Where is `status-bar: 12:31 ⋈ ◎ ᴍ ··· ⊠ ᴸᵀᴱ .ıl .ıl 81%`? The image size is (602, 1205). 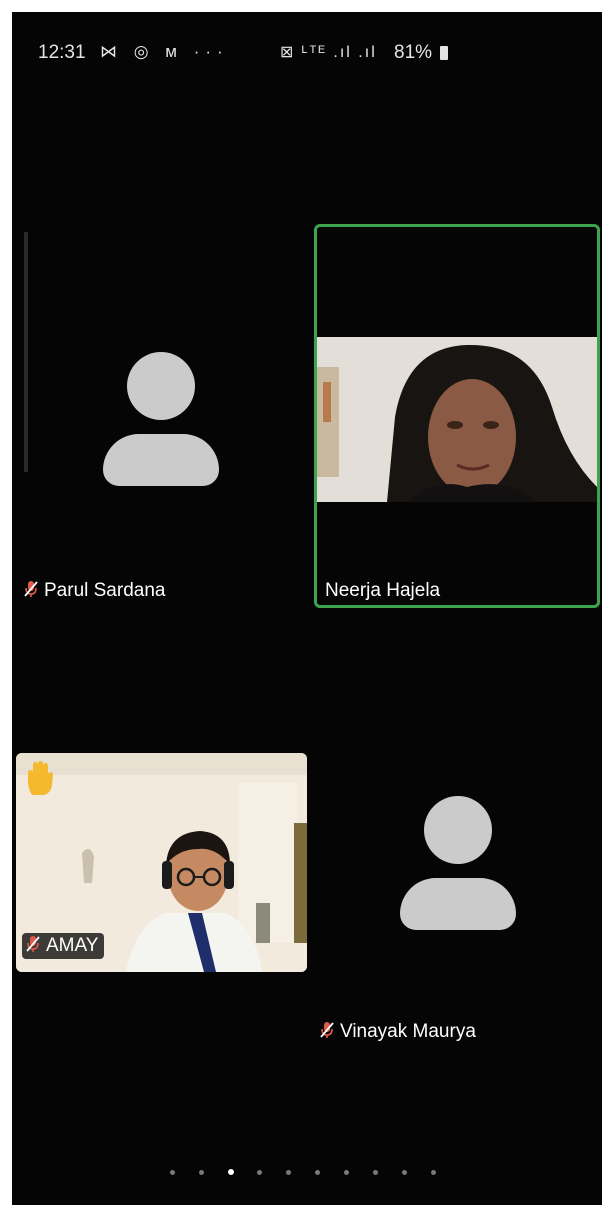
status-bar: 12:31 ⋈ ◎ ᴍ ··· ⊠ ᴸᵀᴱ .ıl .ıl 81% is located at coordinates (307, 52).